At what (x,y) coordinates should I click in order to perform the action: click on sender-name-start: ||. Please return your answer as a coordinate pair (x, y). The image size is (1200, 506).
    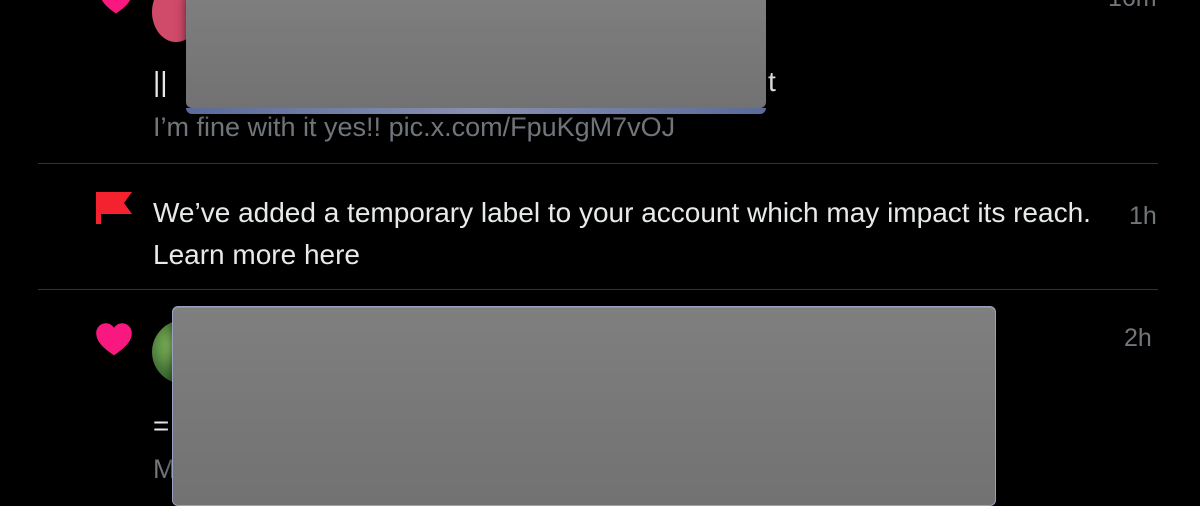
    Looking at the image, I should click on (160, 81).